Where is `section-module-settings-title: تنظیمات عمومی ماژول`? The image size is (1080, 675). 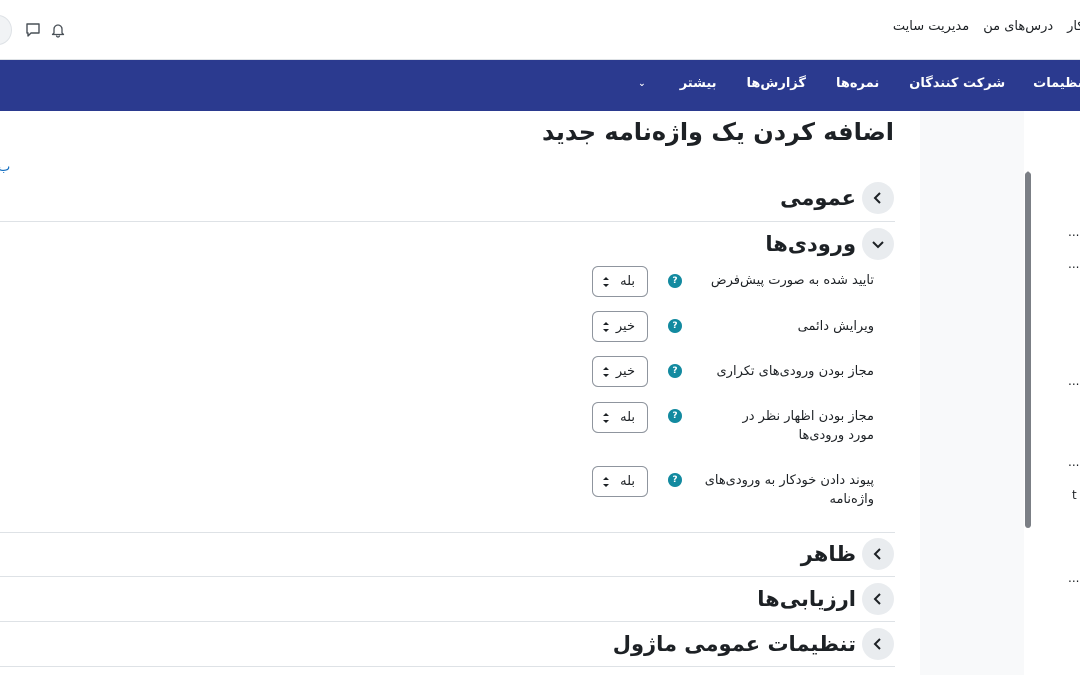 section-module-settings-title: تنظیمات عمومی ماژول is located at coordinates (734, 644).